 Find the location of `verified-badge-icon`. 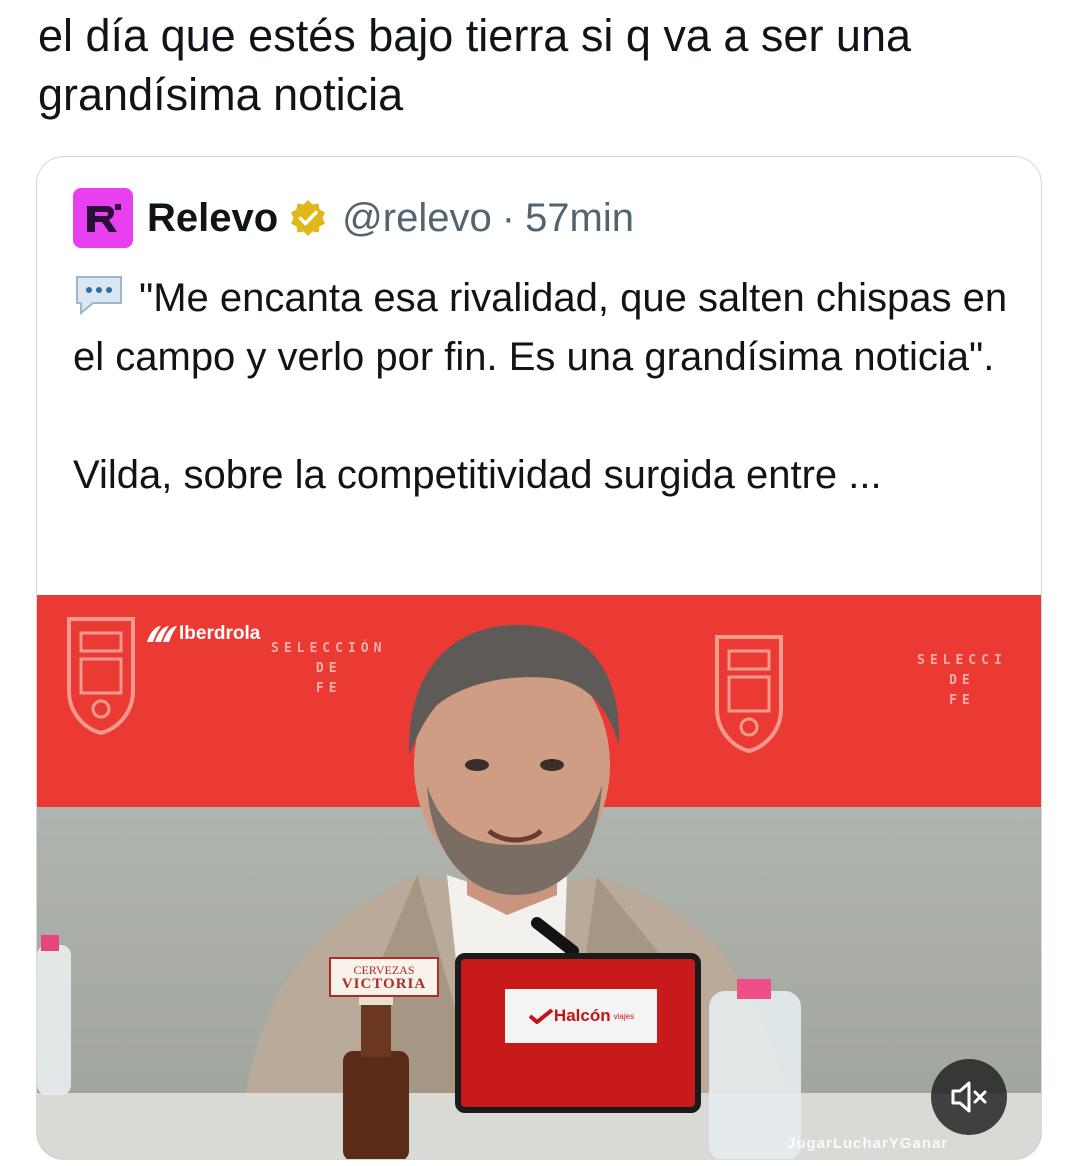

verified-badge-icon is located at coordinates (308, 218).